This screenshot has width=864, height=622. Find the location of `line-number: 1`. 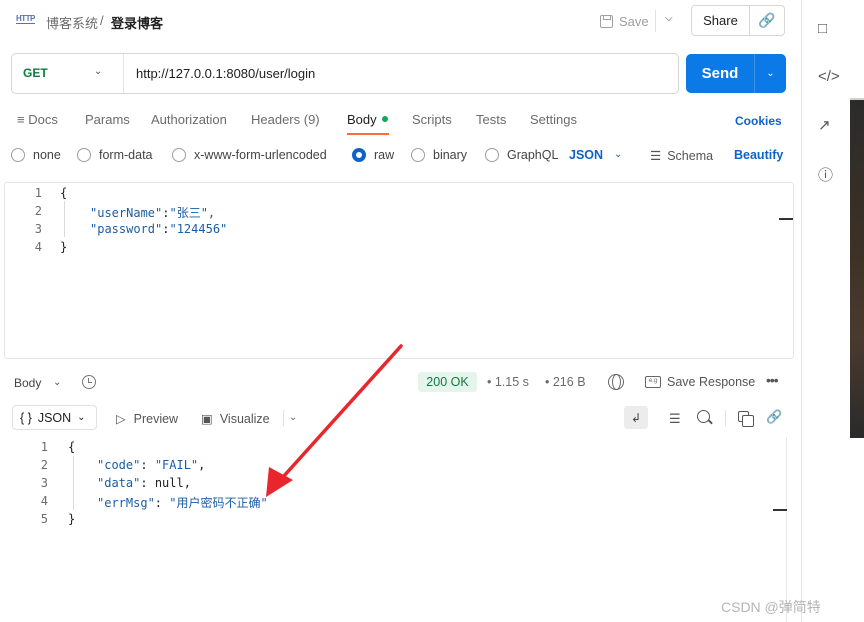

line-number: 1 is located at coordinates (38, 193).